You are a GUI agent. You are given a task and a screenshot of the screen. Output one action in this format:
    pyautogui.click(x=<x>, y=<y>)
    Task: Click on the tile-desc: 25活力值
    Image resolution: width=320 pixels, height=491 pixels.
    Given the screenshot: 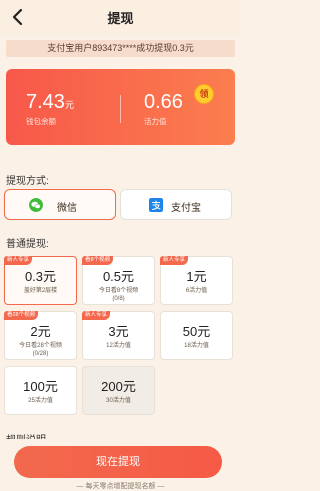 What is the action you would take?
    pyautogui.click(x=40, y=401)
    